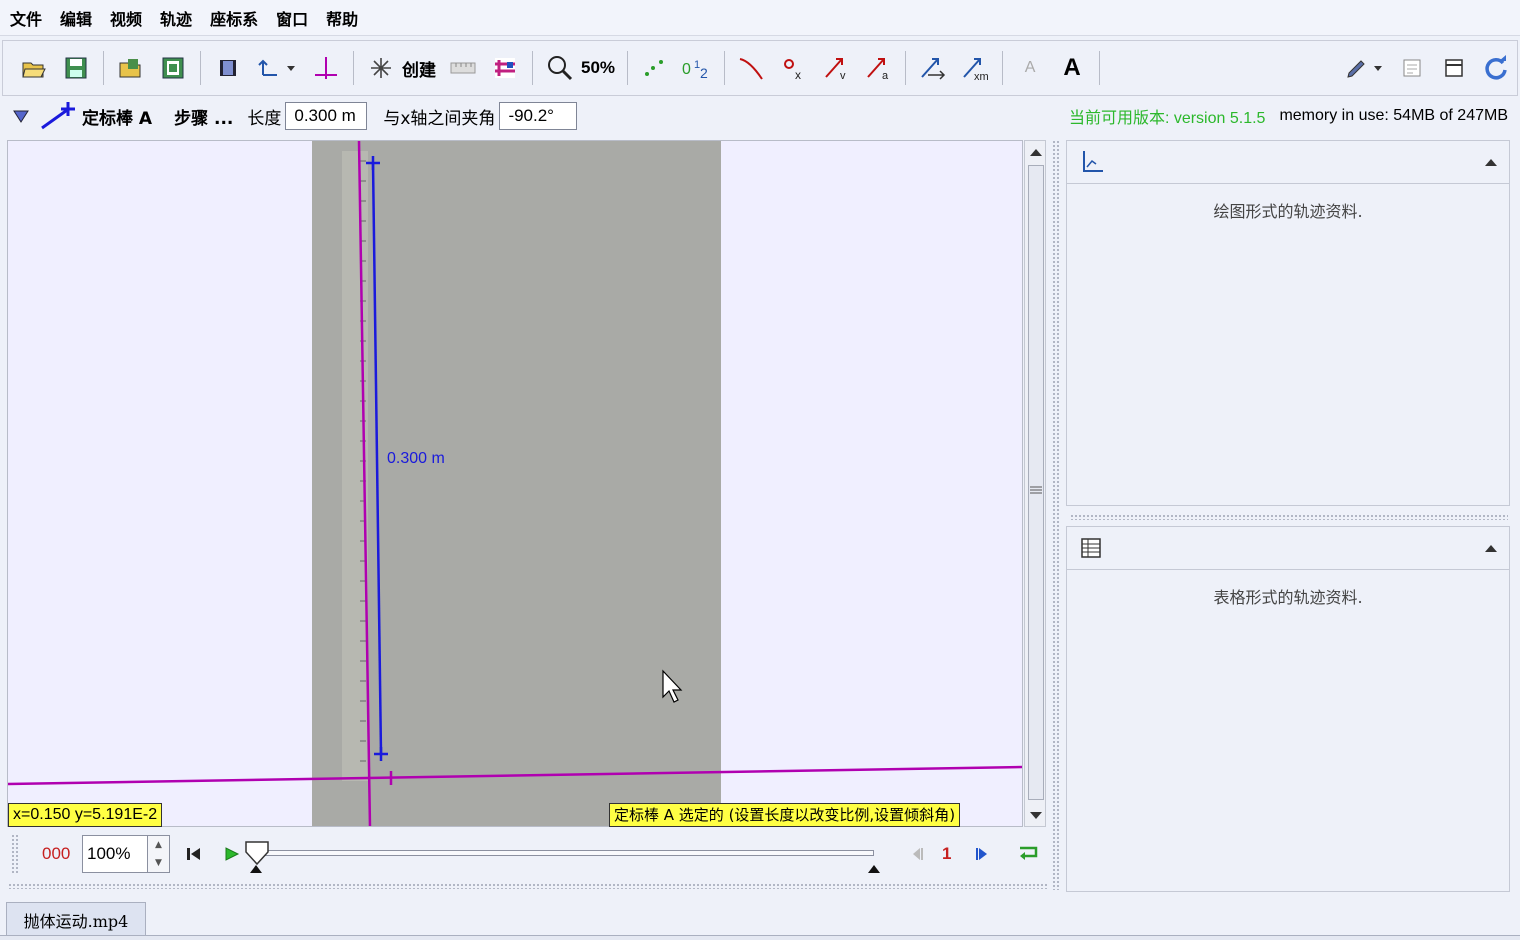  What do you see at coordinates (917, 854) in the screenshot?
I see `step-back-icon` at bounding box center [917, 854].